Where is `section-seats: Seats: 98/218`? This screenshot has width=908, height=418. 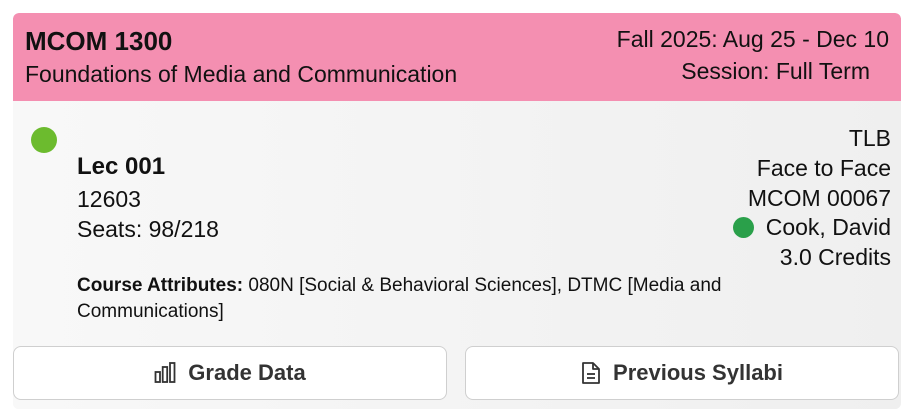 section-seats: Seats: 98/218 is located at coordinates (148, 229).